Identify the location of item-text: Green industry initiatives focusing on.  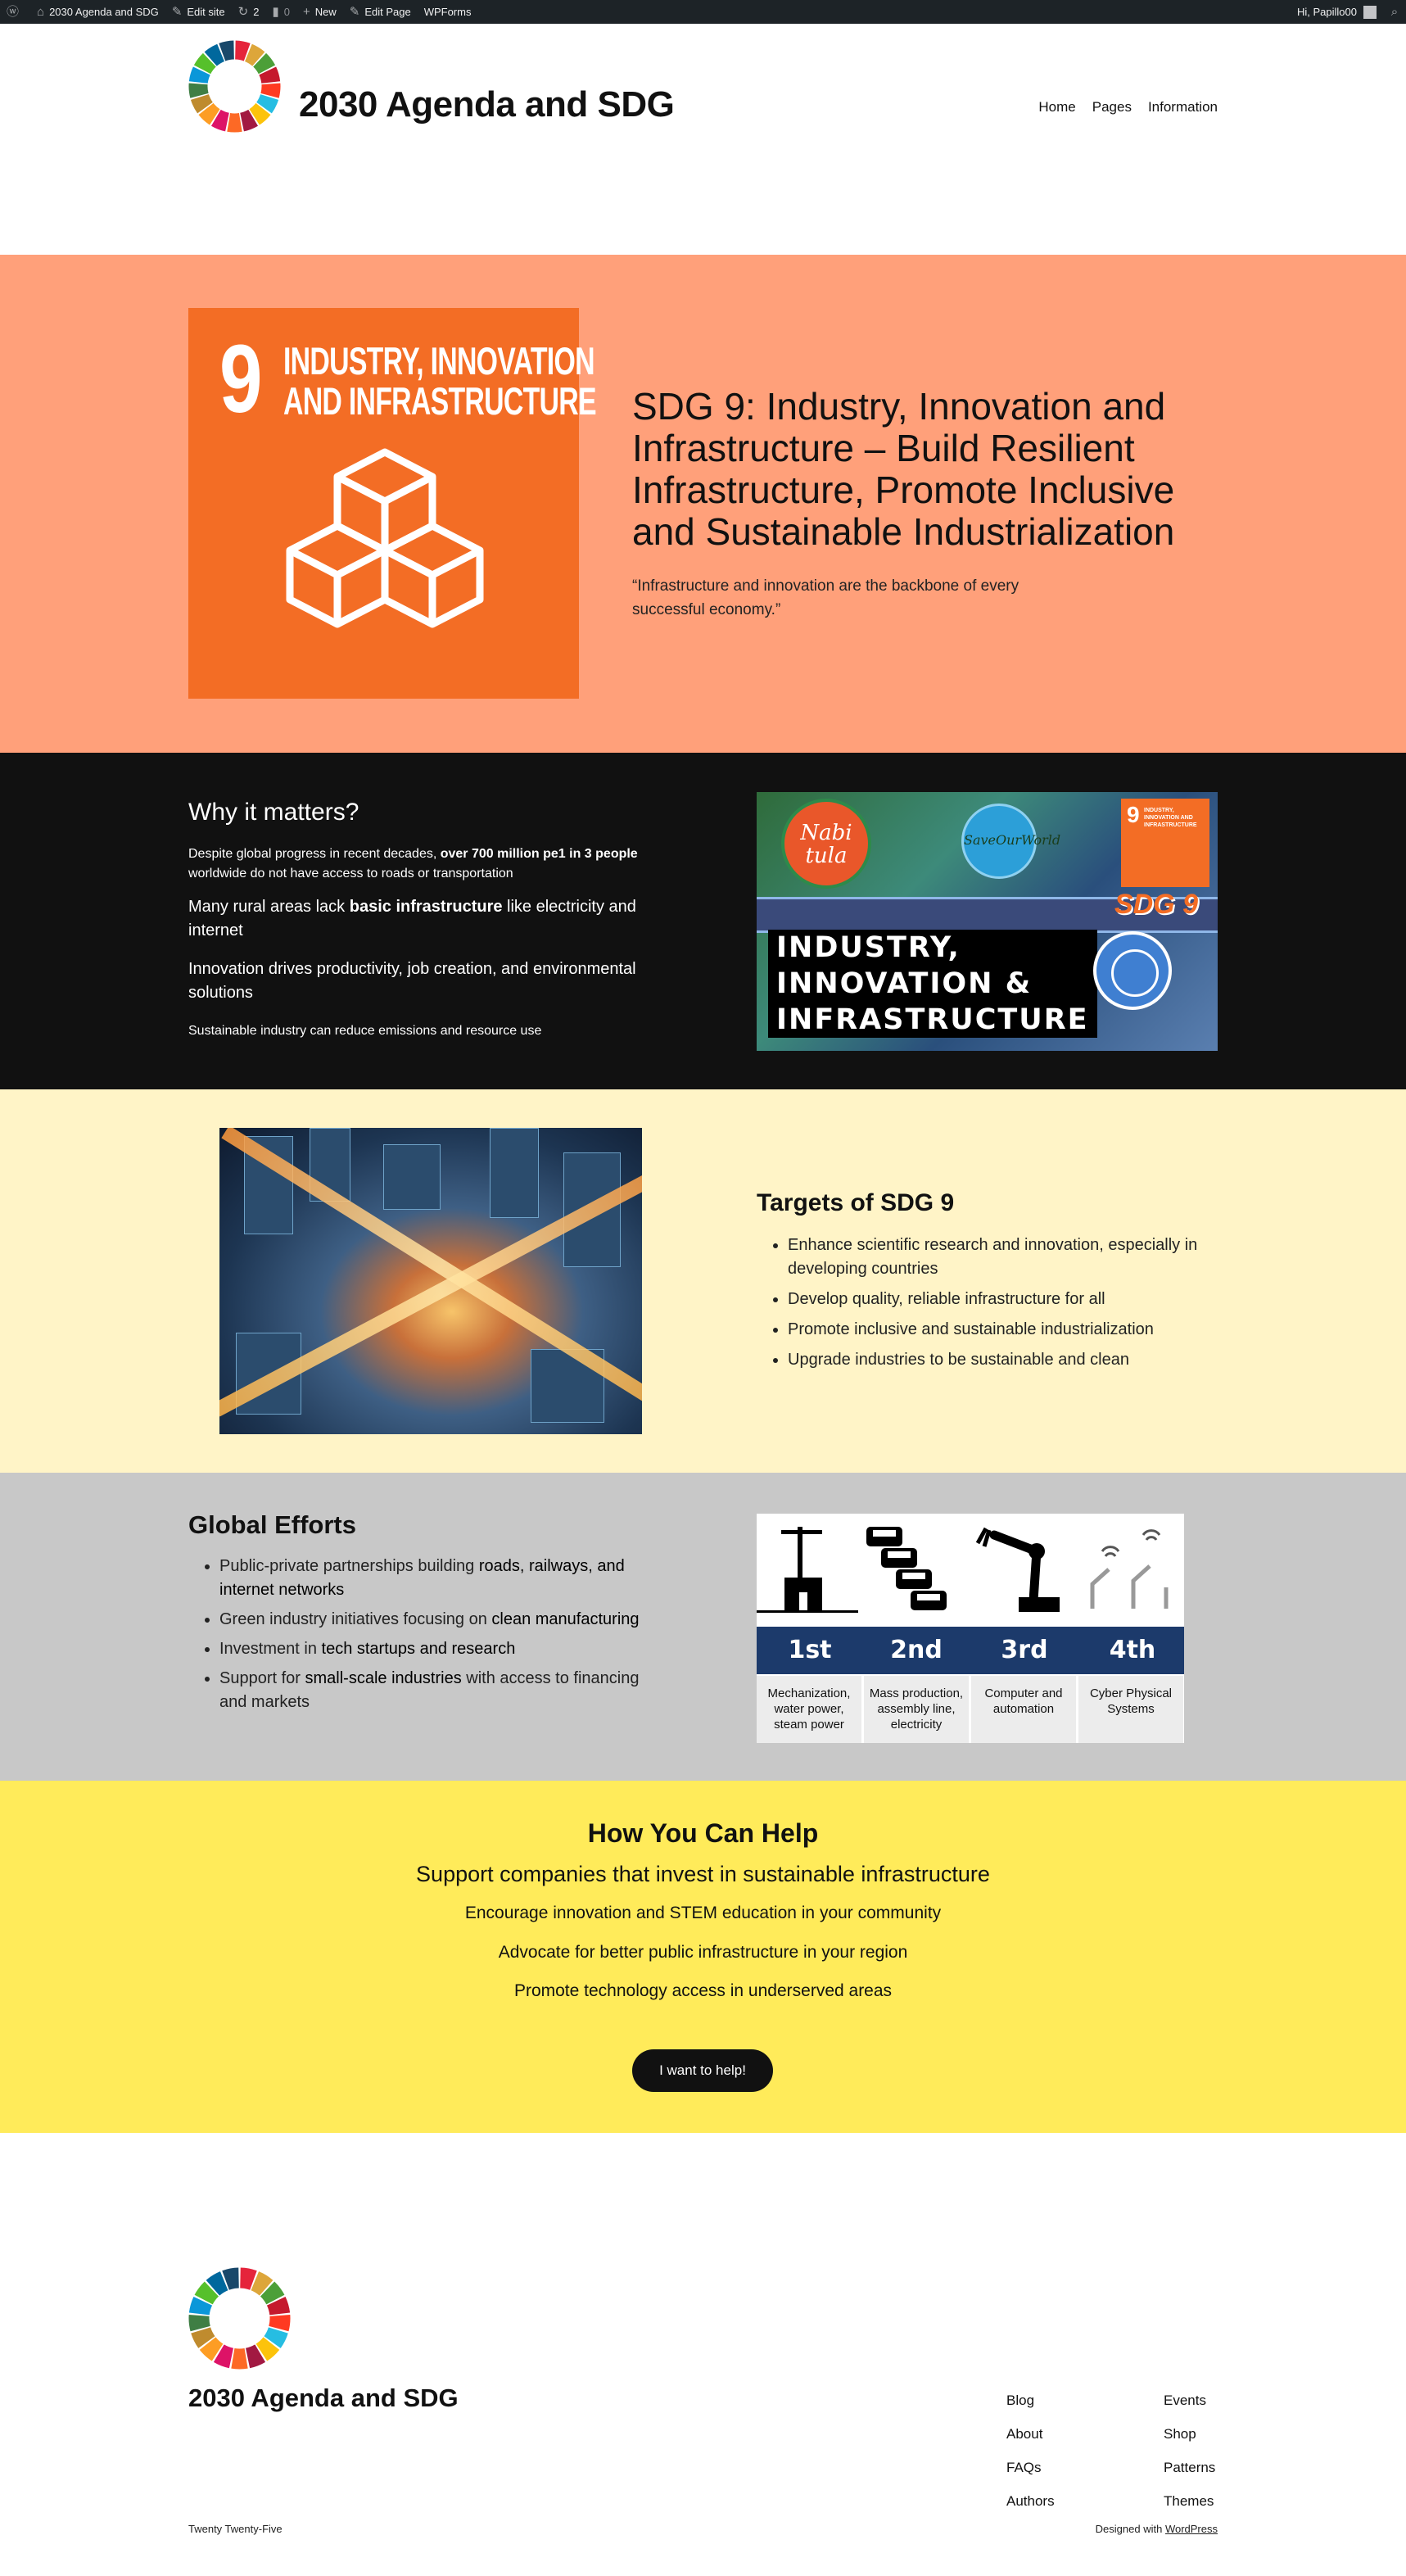
(355, 1619).